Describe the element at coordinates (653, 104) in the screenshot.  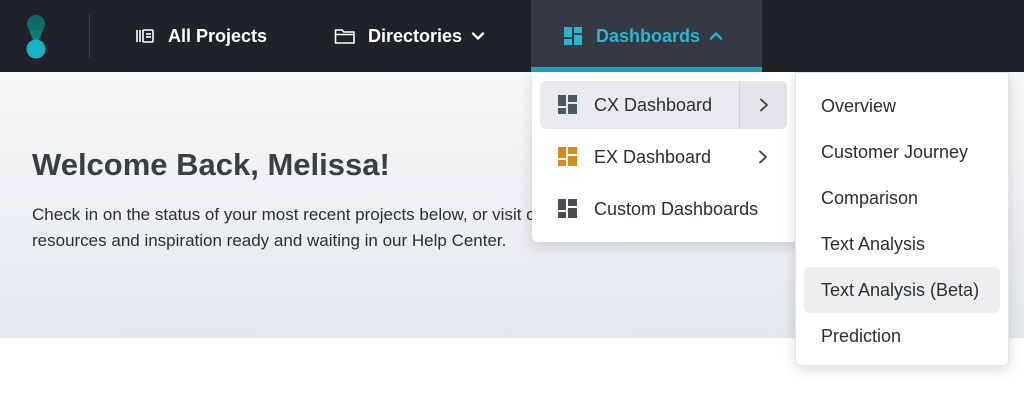
I see `menu-item-label: CX Dashboard` at that location.